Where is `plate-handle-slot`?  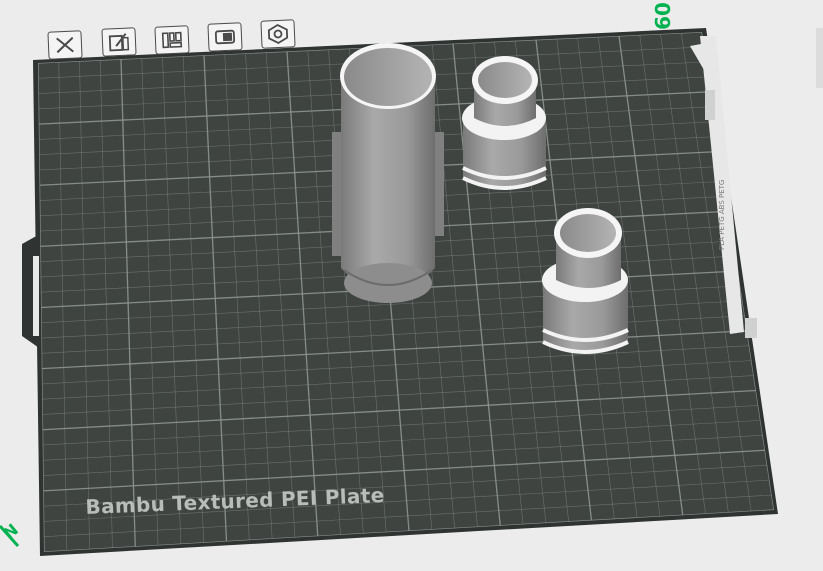 plate-handle-slot is located at coordinates (36, 296).